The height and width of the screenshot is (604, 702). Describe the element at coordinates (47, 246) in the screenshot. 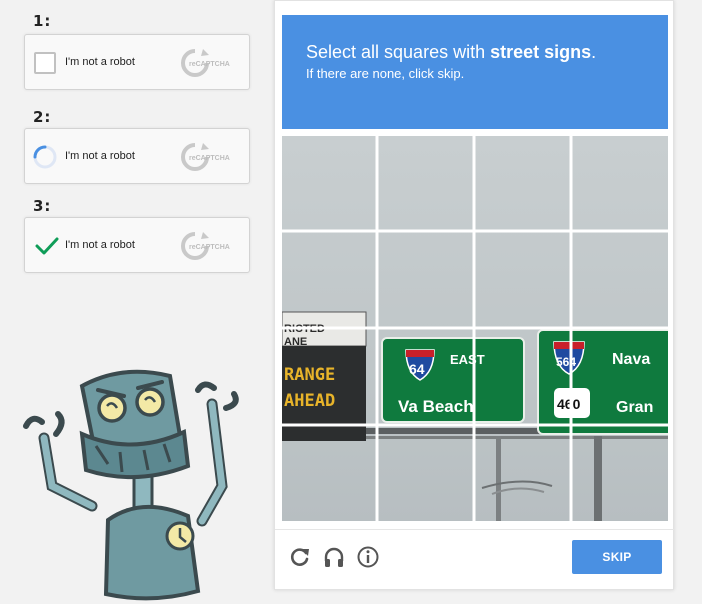

I see `checkmark-icon` at that location.